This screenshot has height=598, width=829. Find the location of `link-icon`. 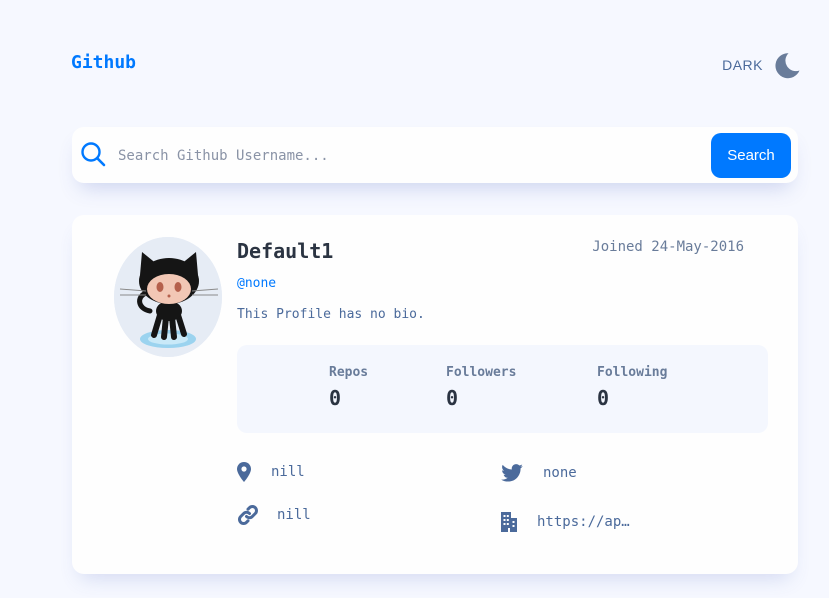

link-icon is located at coordinates (248, 515).